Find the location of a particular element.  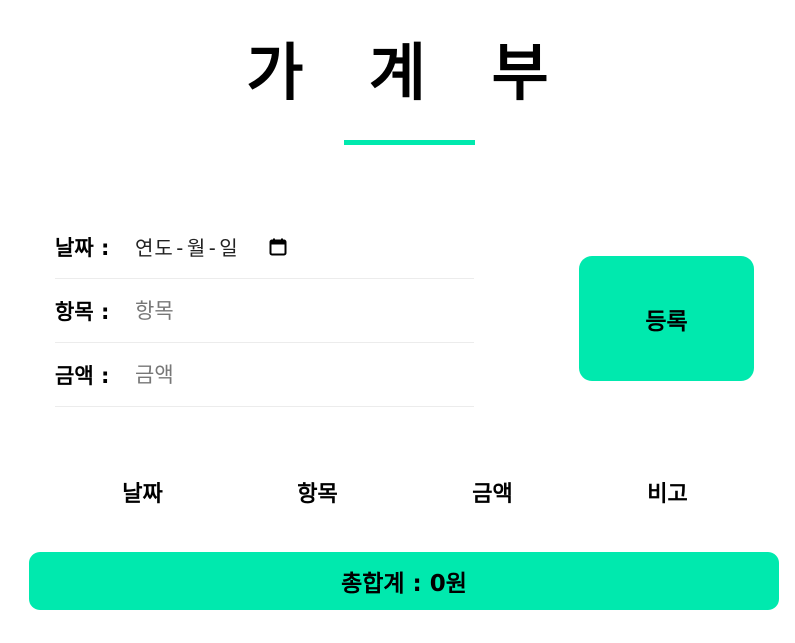

ledger-table-header: 날짜 항목 금액 비고 is located at coordinates (405, 492).